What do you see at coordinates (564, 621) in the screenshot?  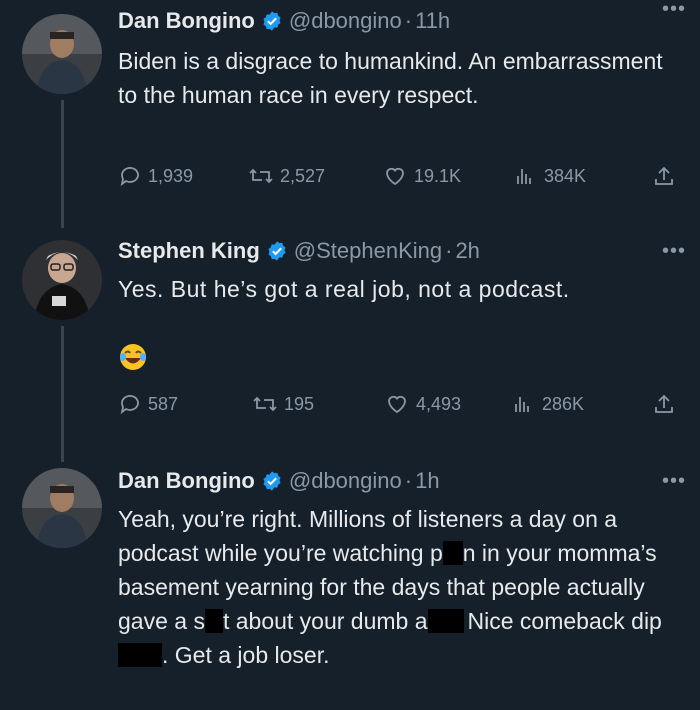 I see `text-segment: Nice comeback dip` at bounding box center [564, 621].